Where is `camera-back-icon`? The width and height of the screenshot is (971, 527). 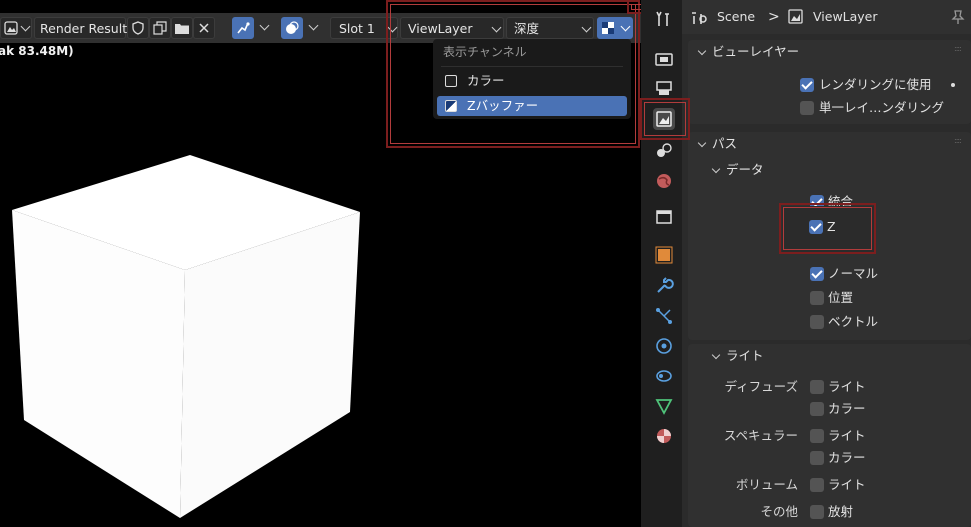 camera-back-icon is located at coordinates (664, 59).